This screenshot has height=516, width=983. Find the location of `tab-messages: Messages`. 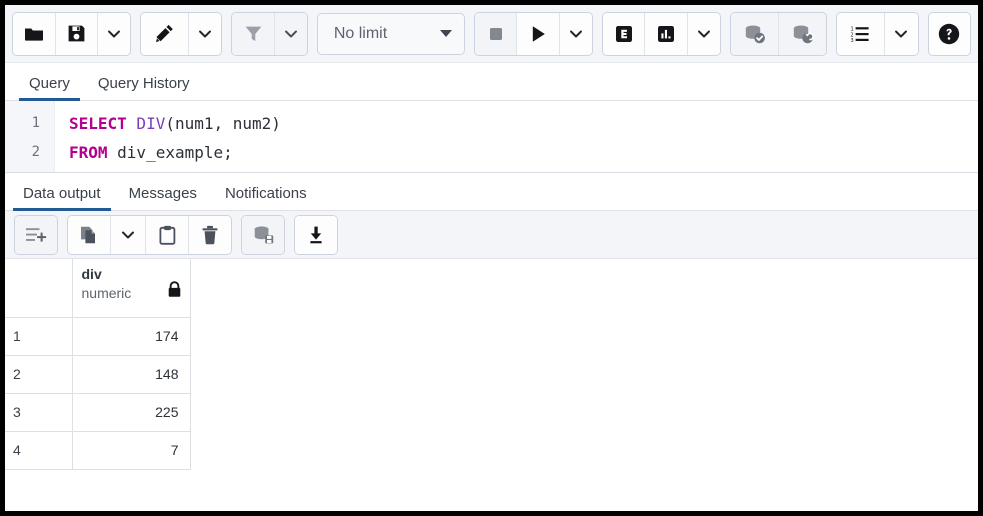

tab-messages: Messages is located at coordinates (163, 197).